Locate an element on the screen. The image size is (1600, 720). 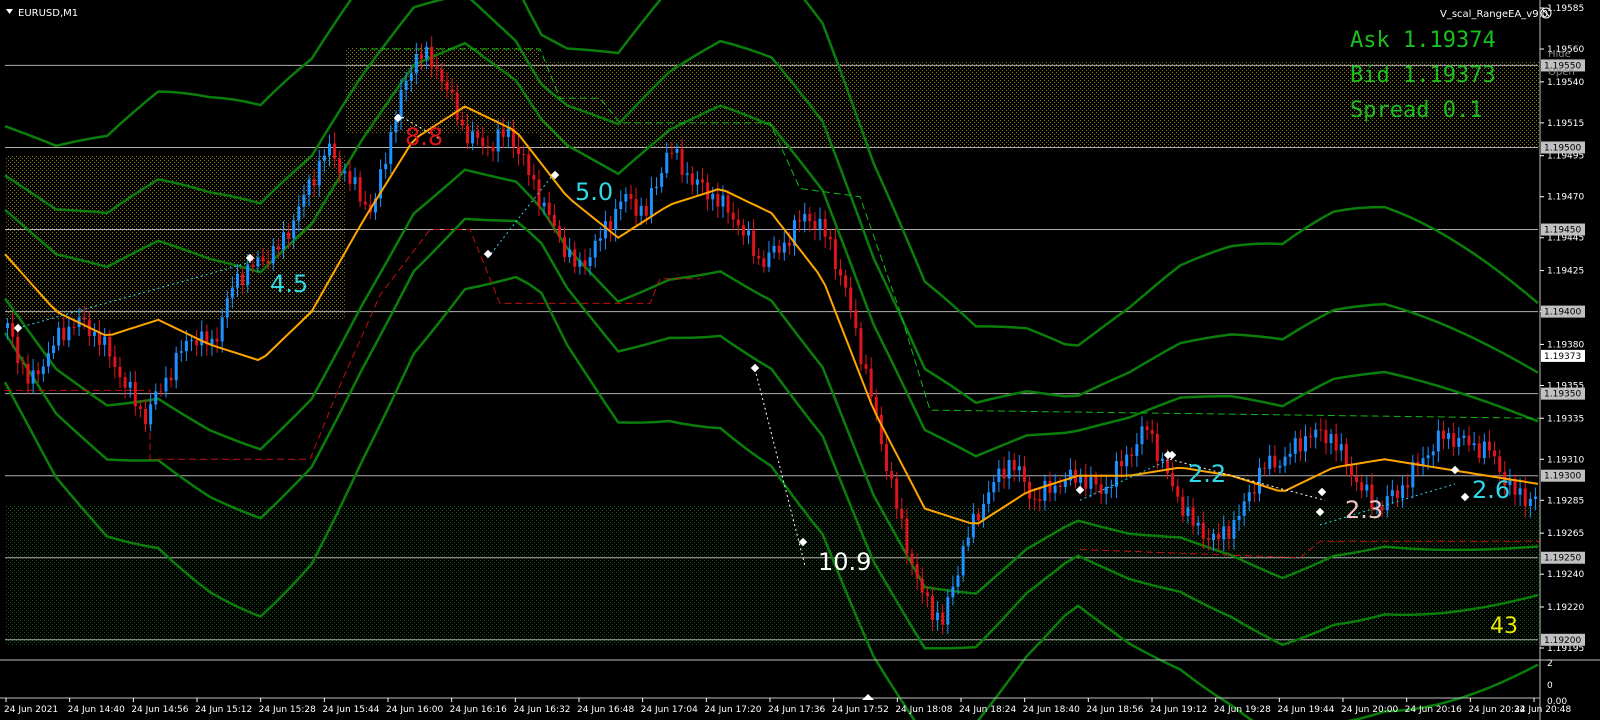
hide-button: Hide is located at coordinates (1559, 54).